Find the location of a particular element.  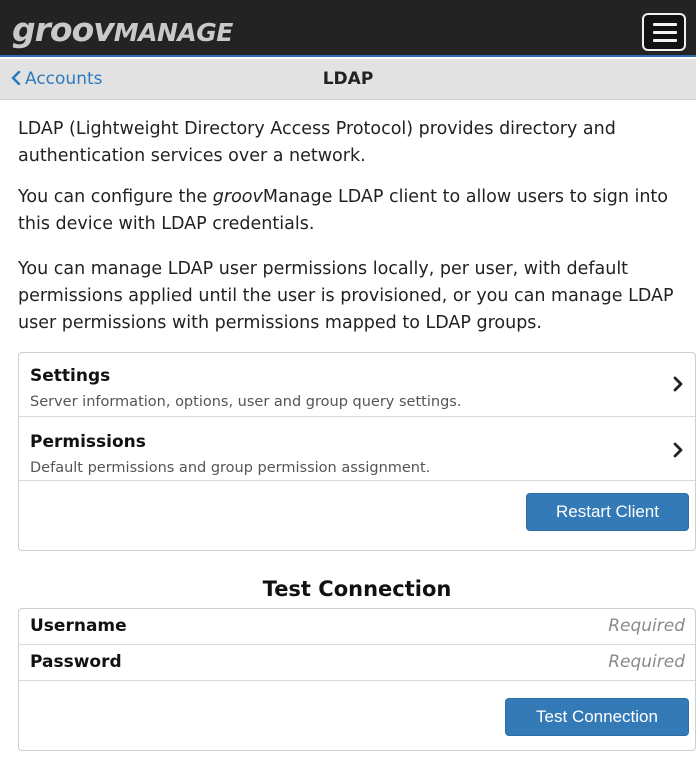

page-title: LDAP is located at coordinates (348, 79).